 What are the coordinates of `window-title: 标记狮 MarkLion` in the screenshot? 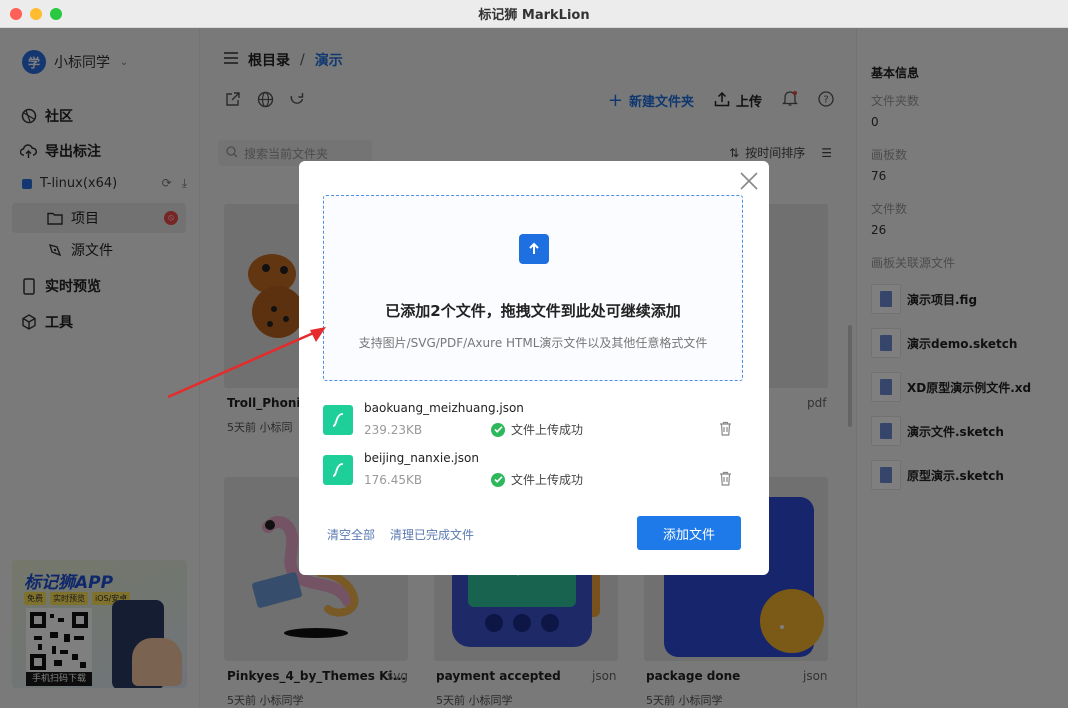 It's located at (534, 15).